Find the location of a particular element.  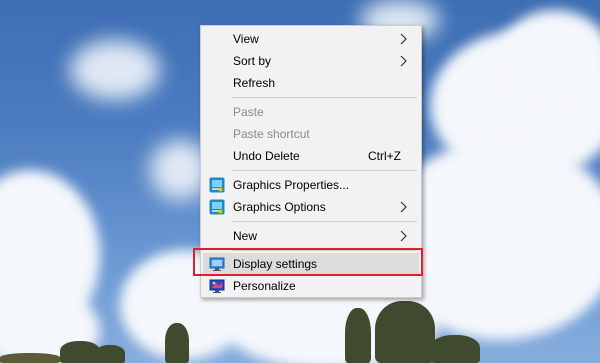

menu-item-sort-by: Sort by is located at coordinates (311, 61).